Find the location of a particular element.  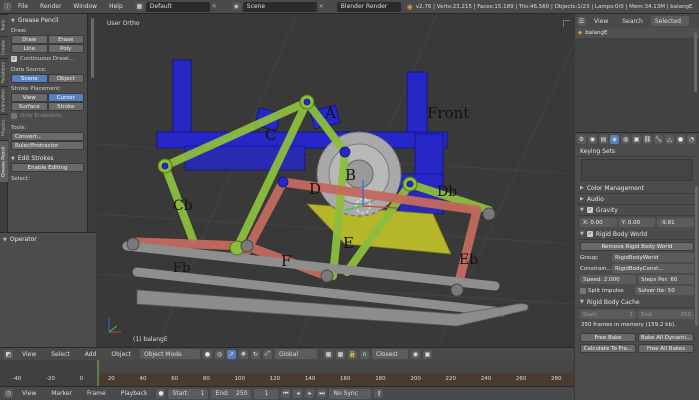

outliner-editor-icon: ☰ is located at coordinates (581, 21).